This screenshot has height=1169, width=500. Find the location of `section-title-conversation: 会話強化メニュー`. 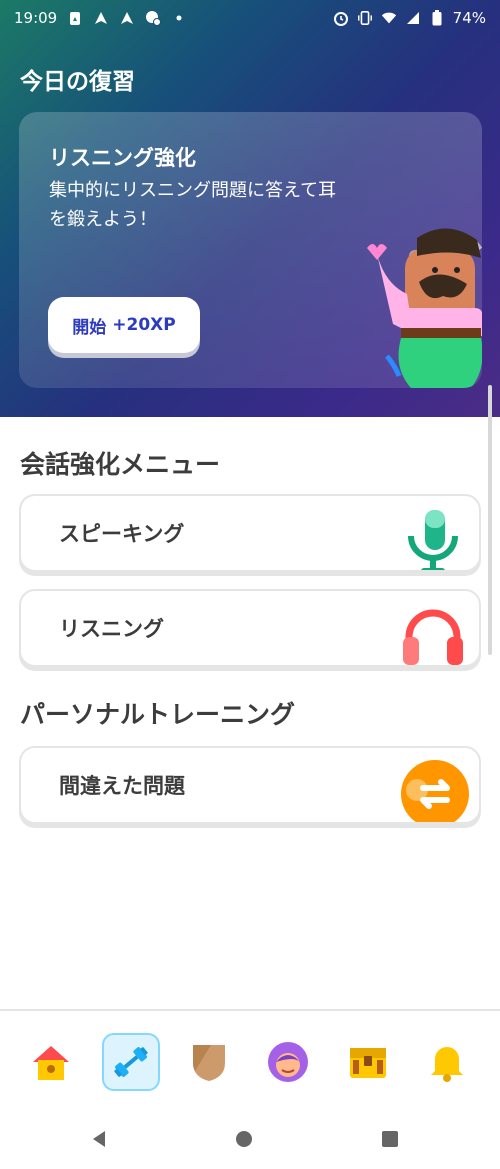

section-title-conversation: 会話強化メニュー is located at coordinates (120, 464).